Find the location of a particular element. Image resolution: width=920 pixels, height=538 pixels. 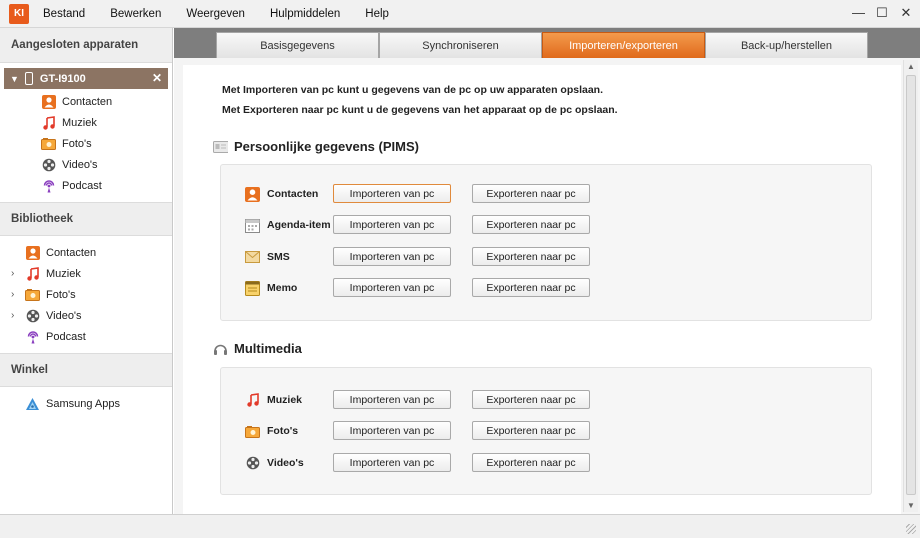

pims-title: Persoonlijke gegevens (PIMS) is located at coordinates (316, 146).